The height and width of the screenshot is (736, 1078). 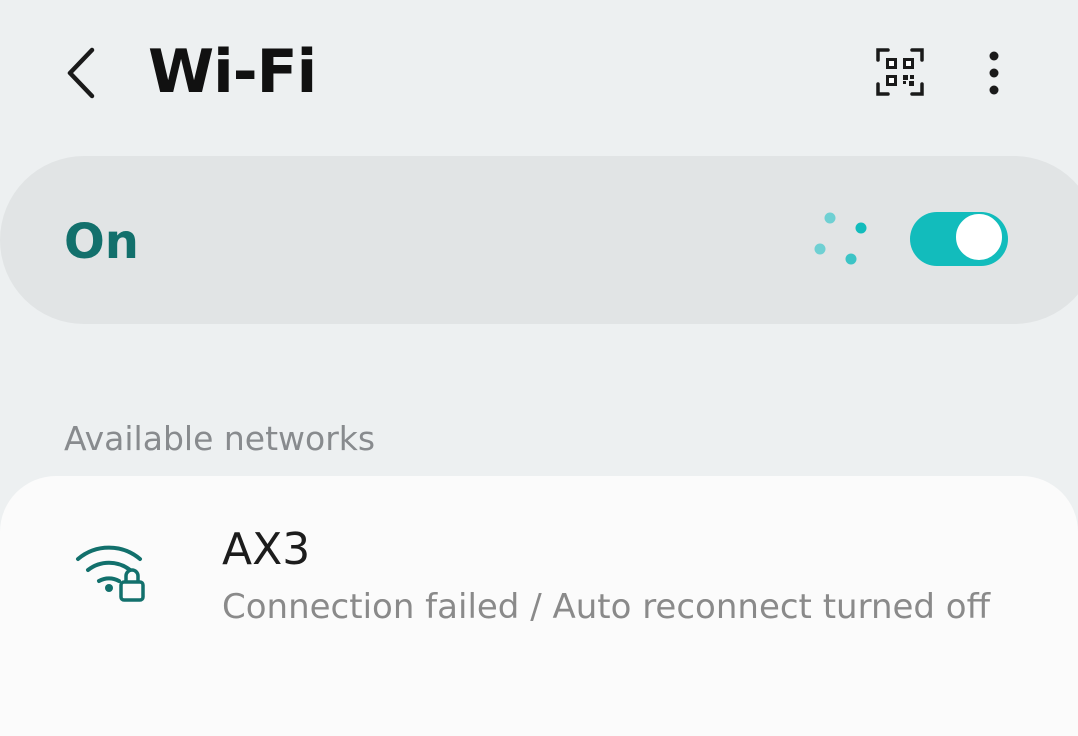 I want to click on chevron-left-icon, so click(x=81, y=73).